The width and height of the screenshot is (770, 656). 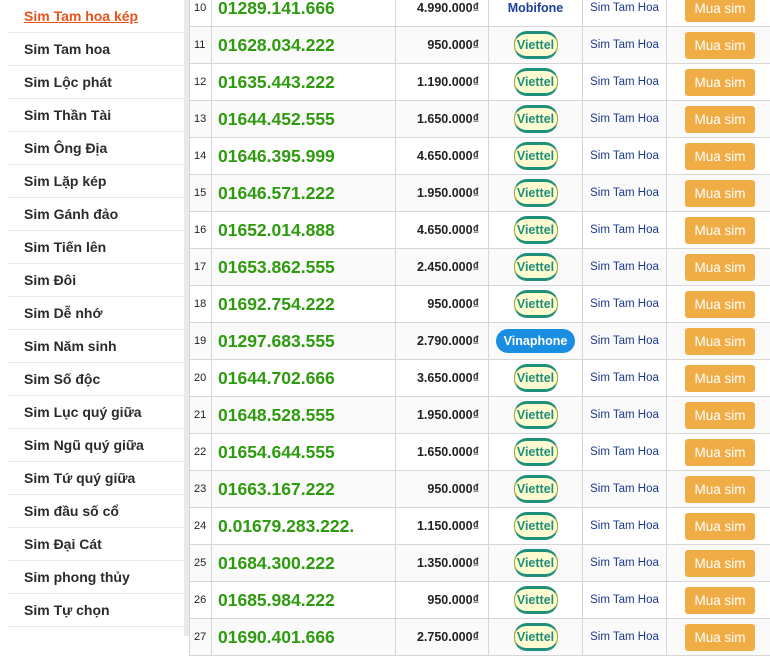 I want to click on sim-number: 01646.571.222, so click(x=304, y=193).